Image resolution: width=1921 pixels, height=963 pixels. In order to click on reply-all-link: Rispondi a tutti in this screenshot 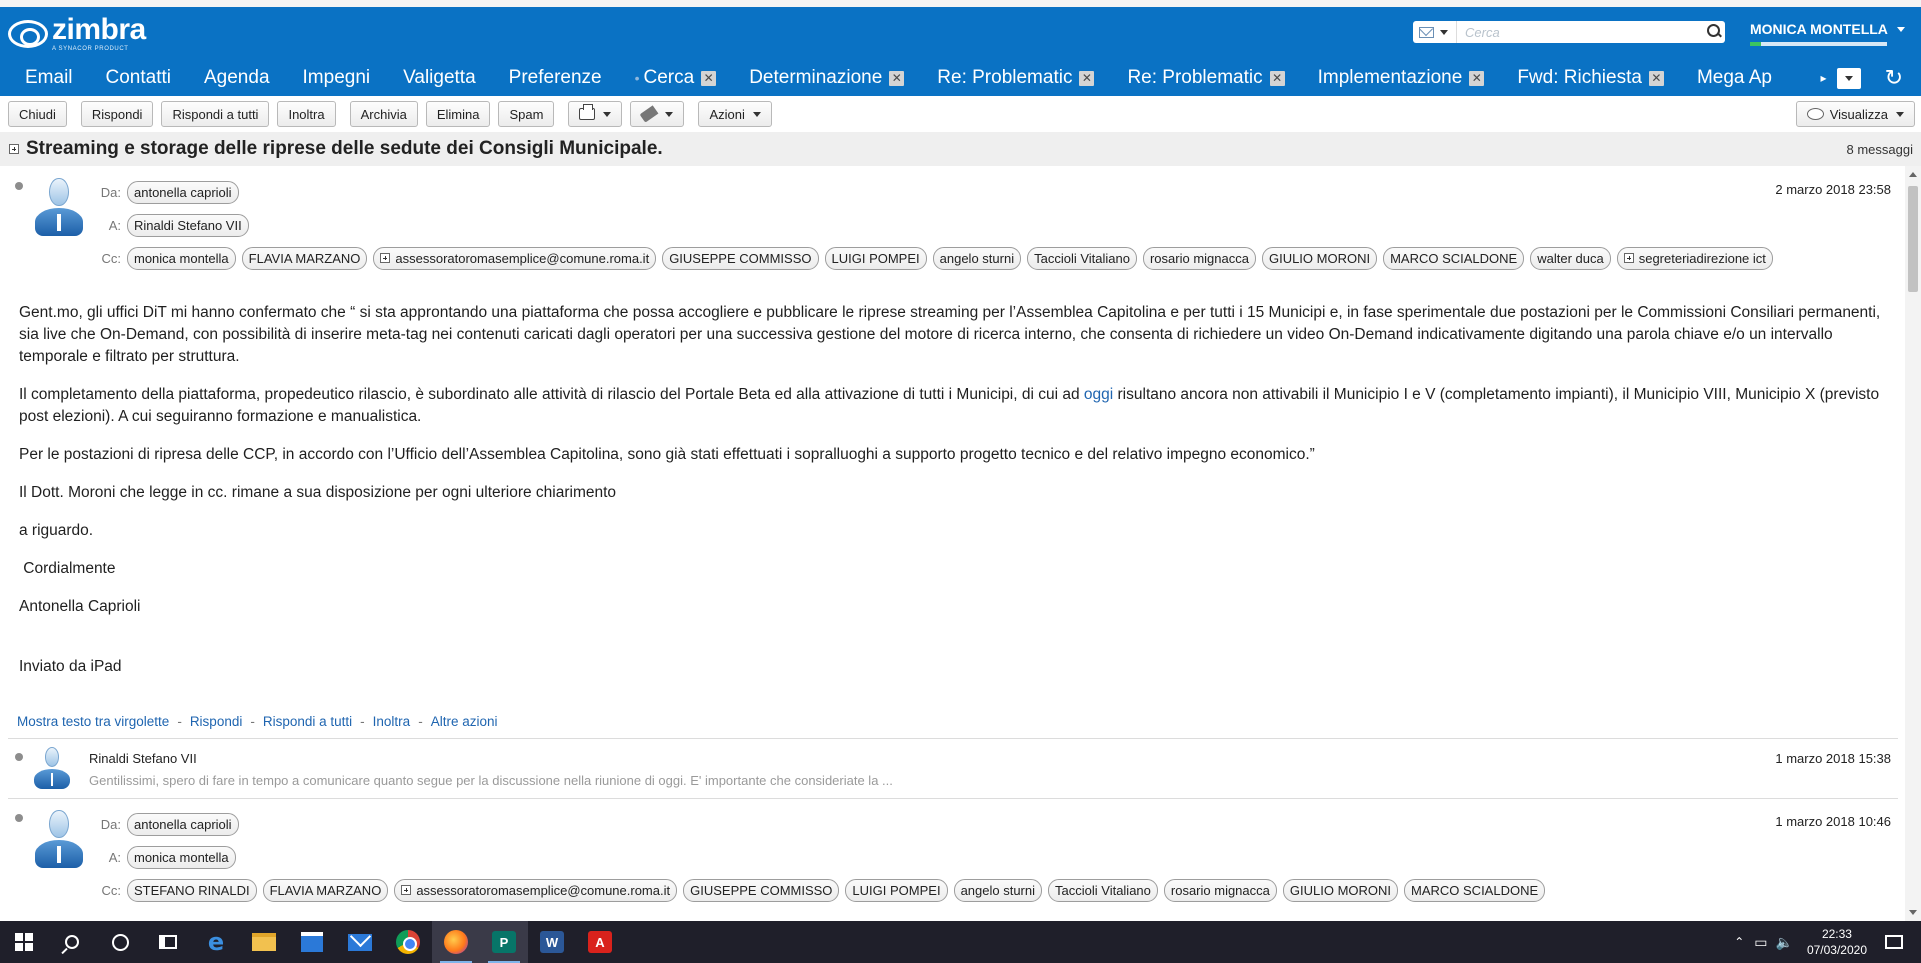, I will do `click(307, 721)`.